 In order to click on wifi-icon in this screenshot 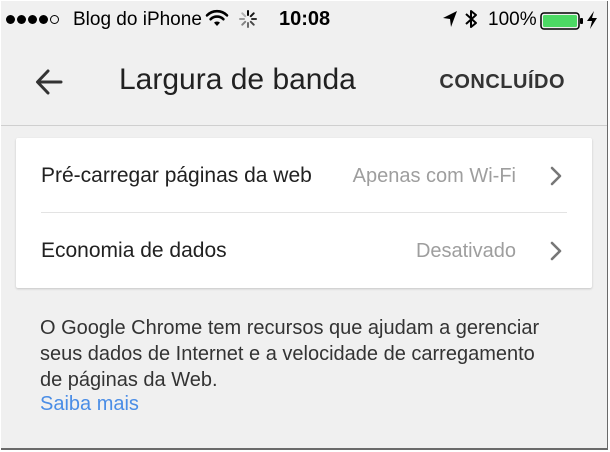, I will do `click(217, 21)`.